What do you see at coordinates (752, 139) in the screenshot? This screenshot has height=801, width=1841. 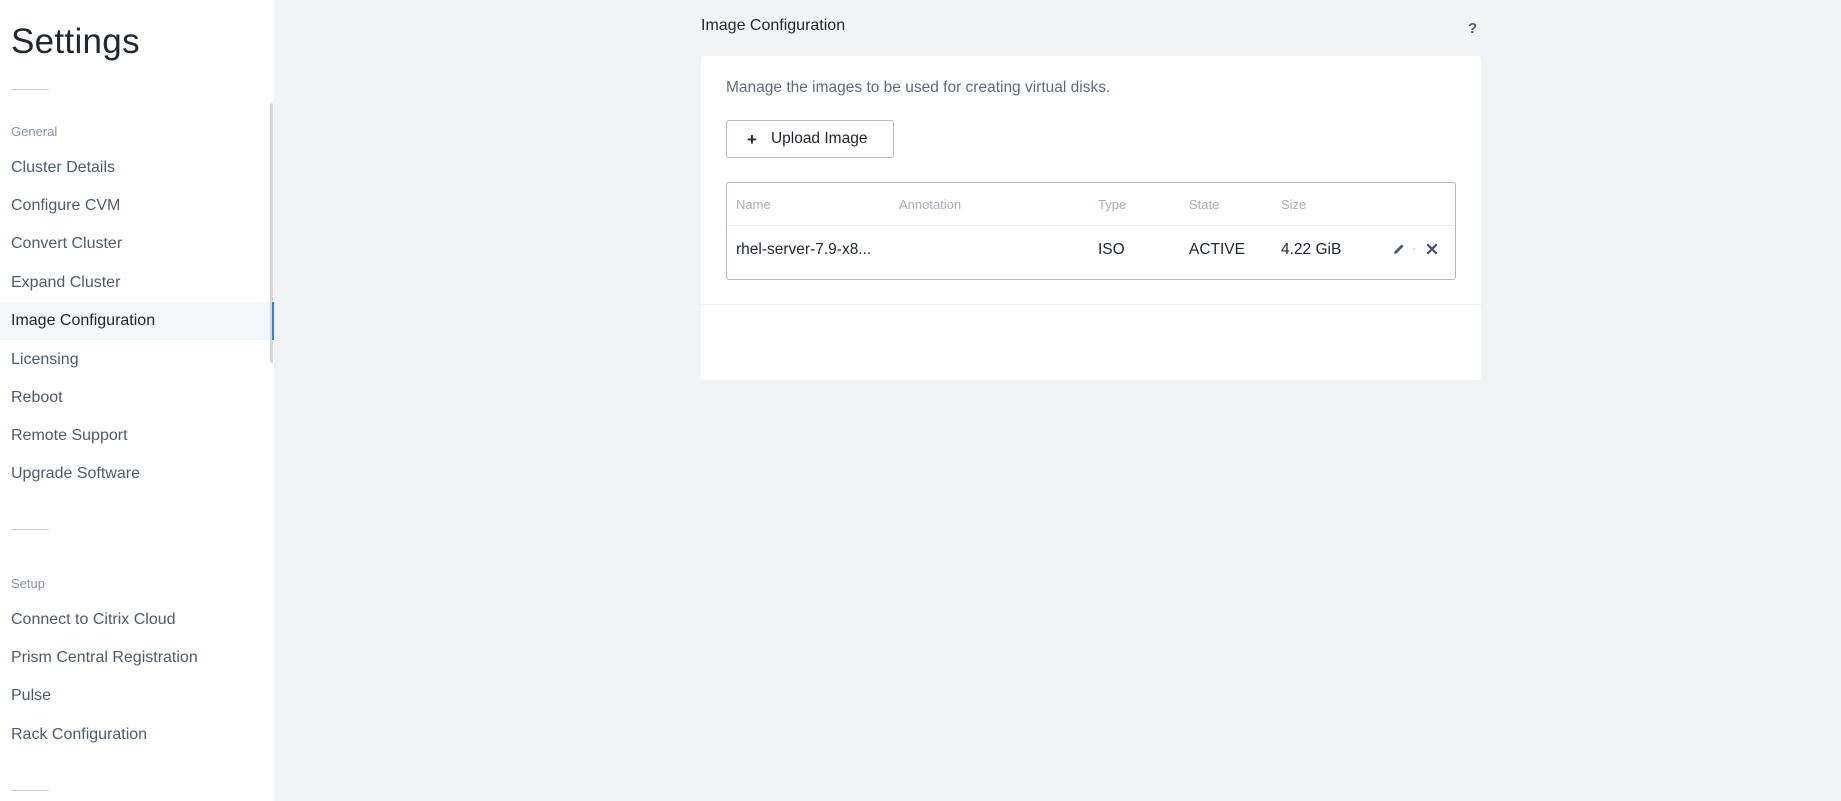 I see `plus-icon: +` at bounding box center [752, 139].